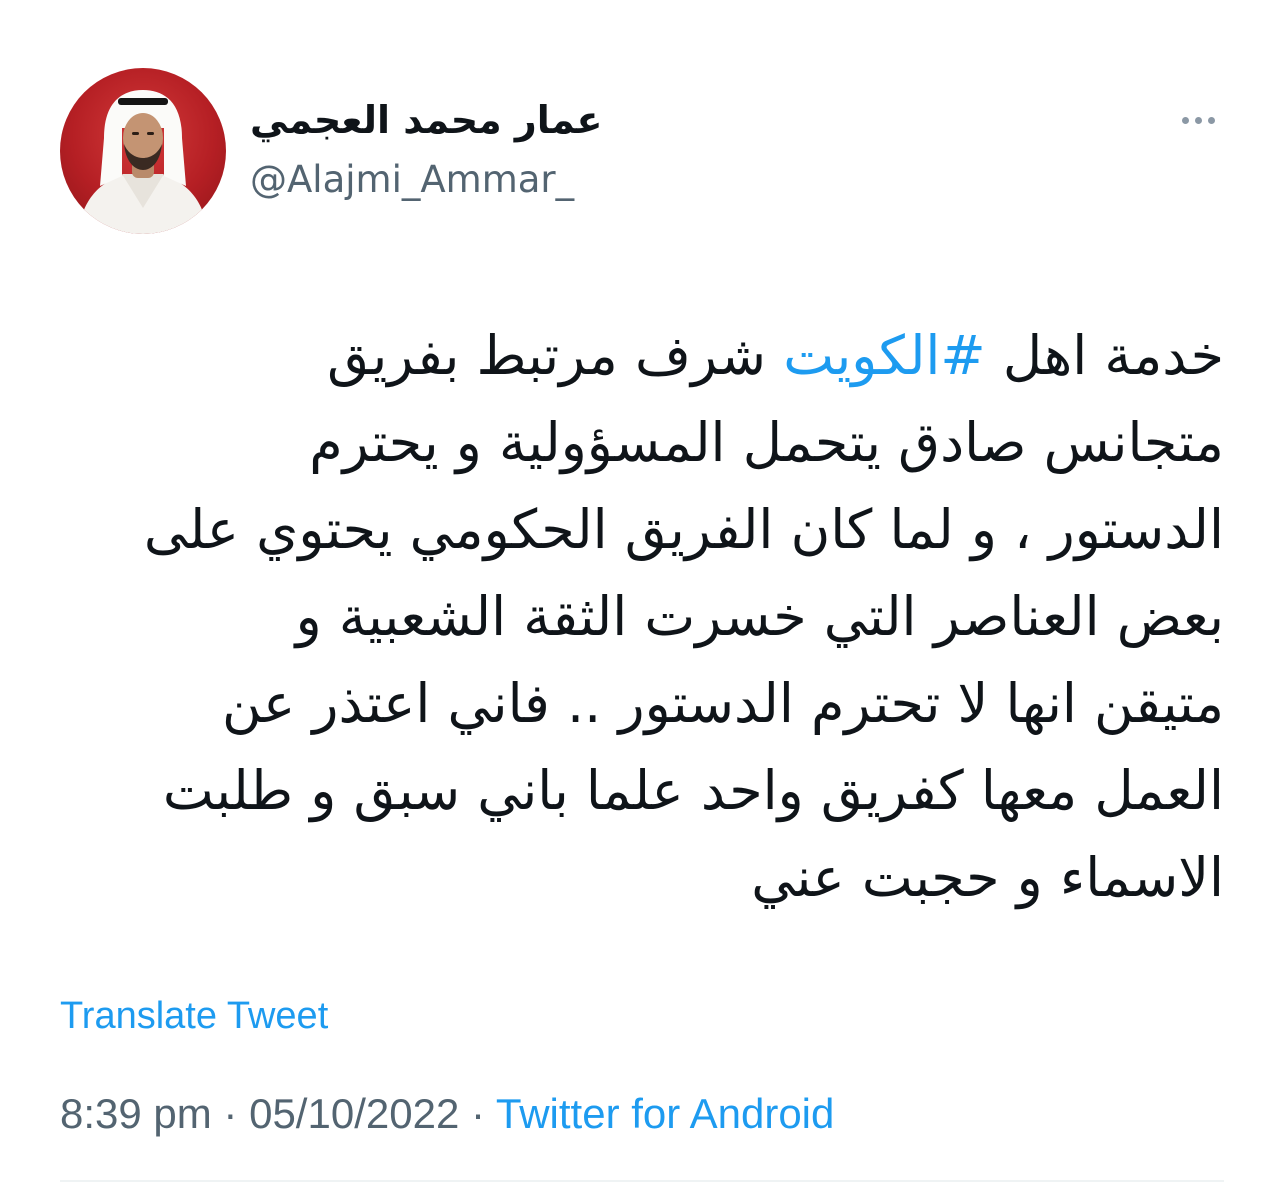 The width and height of the screenshot is (1284, 1184). I want to click on divider, so click(642, 1181).